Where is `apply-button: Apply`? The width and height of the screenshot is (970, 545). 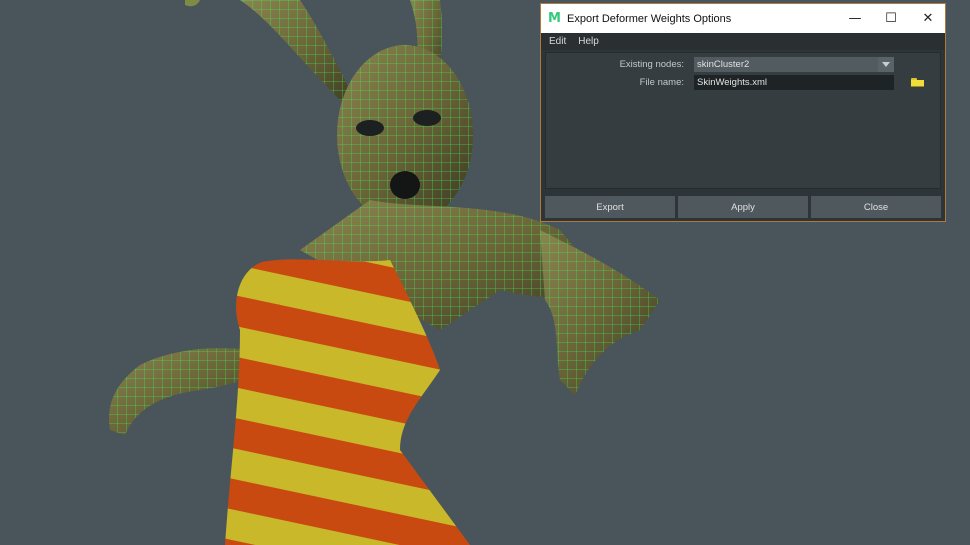
apply-button: Apply is located at coordinates (743, 207).